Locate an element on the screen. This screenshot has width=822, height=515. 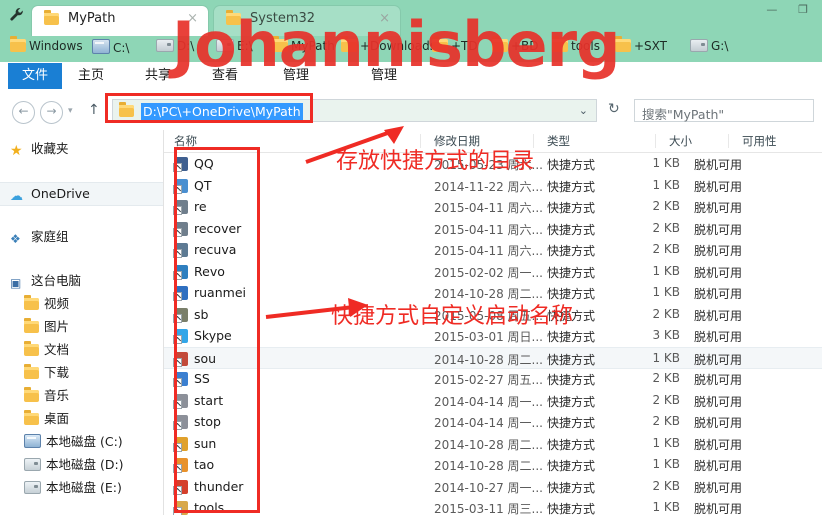
sidebar-item-12: 本地磁盘 (E:) is located at coordinates (61, 488).